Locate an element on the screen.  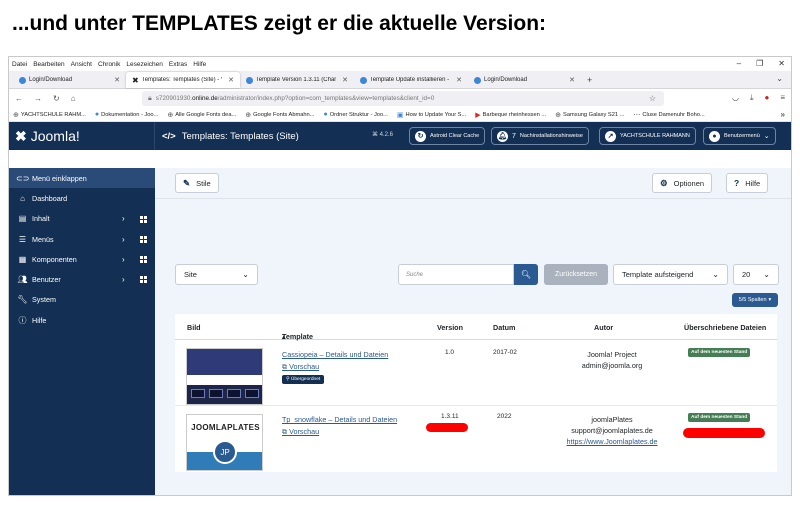
site-icon is located at coordinates (363, 80).